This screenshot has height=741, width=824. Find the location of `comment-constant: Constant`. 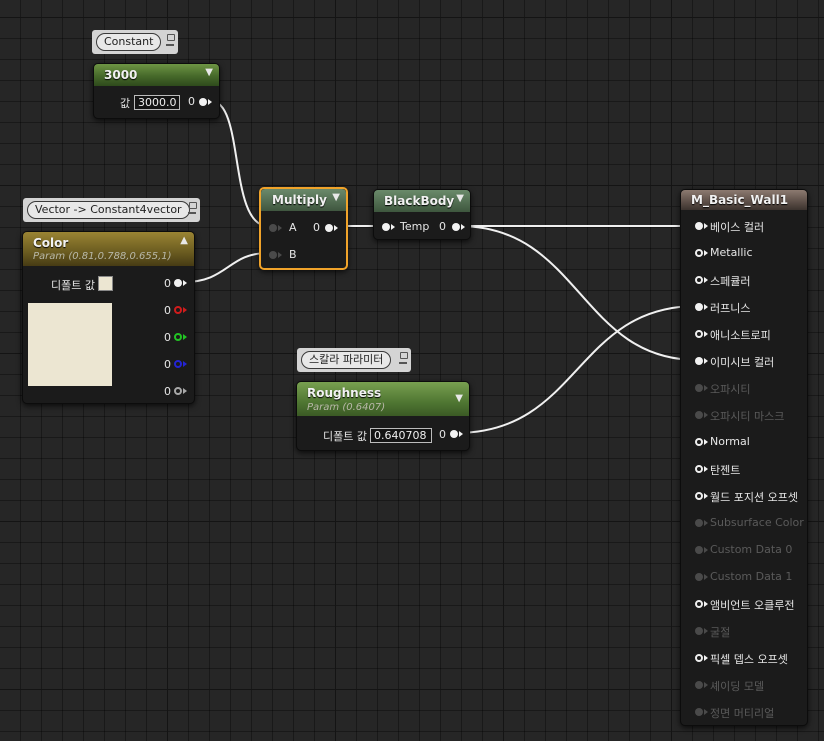

comment-constant: Constant is located at coordinates (135, 42).